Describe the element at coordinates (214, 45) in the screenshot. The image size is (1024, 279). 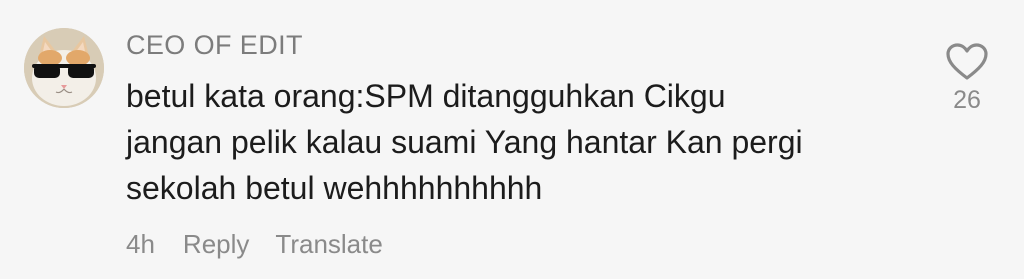
I see `comment-username: CEO OF EDIT` at that location.